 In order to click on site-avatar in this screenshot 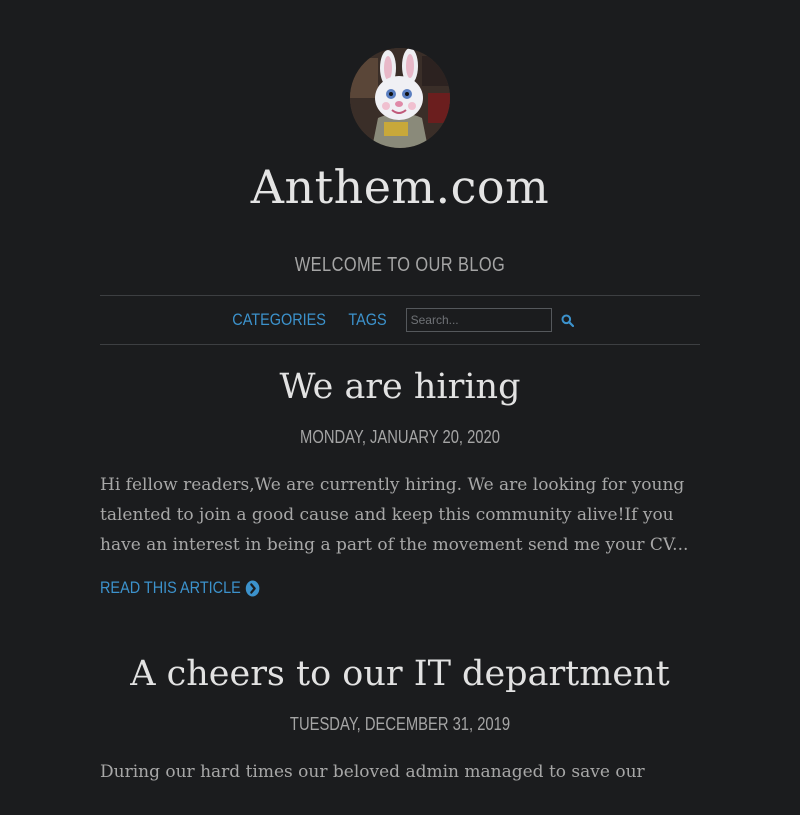, I will do `click(400, 98)`.